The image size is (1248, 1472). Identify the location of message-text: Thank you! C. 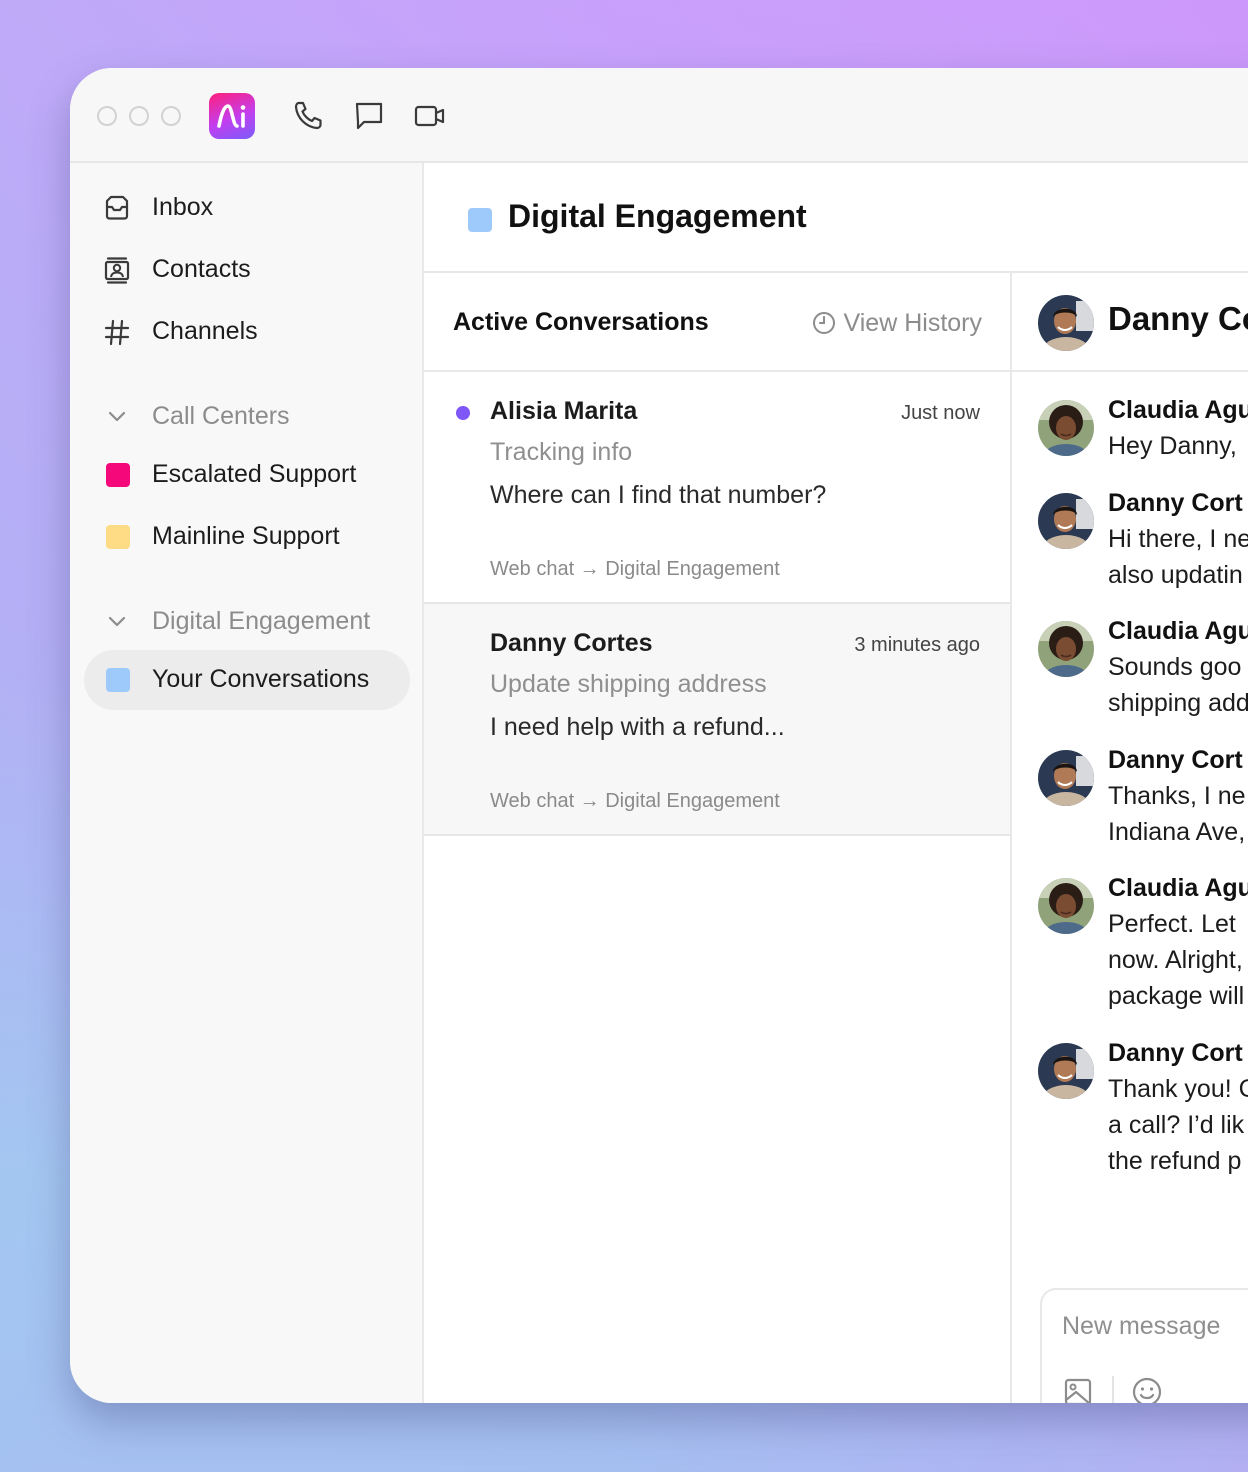
(1178, 1089).